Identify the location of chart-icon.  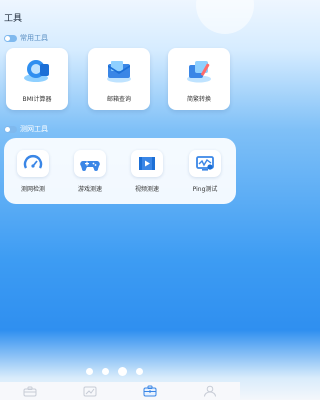
(90, 391).